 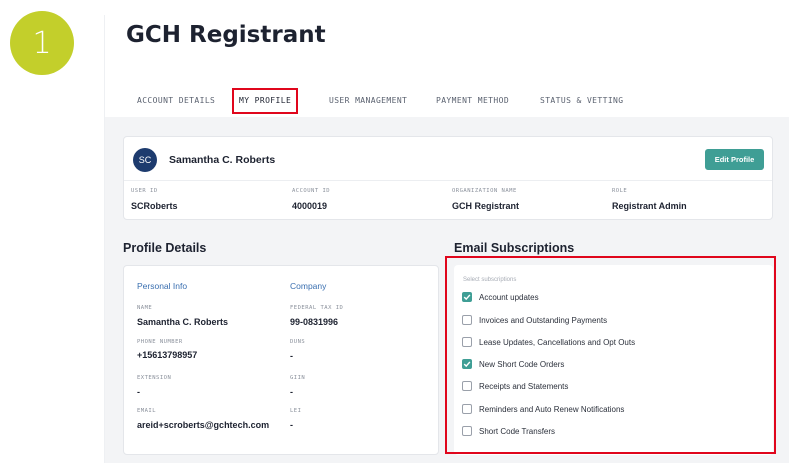 I want to click on email-label: EMAIL, so click(x=147, y=411).